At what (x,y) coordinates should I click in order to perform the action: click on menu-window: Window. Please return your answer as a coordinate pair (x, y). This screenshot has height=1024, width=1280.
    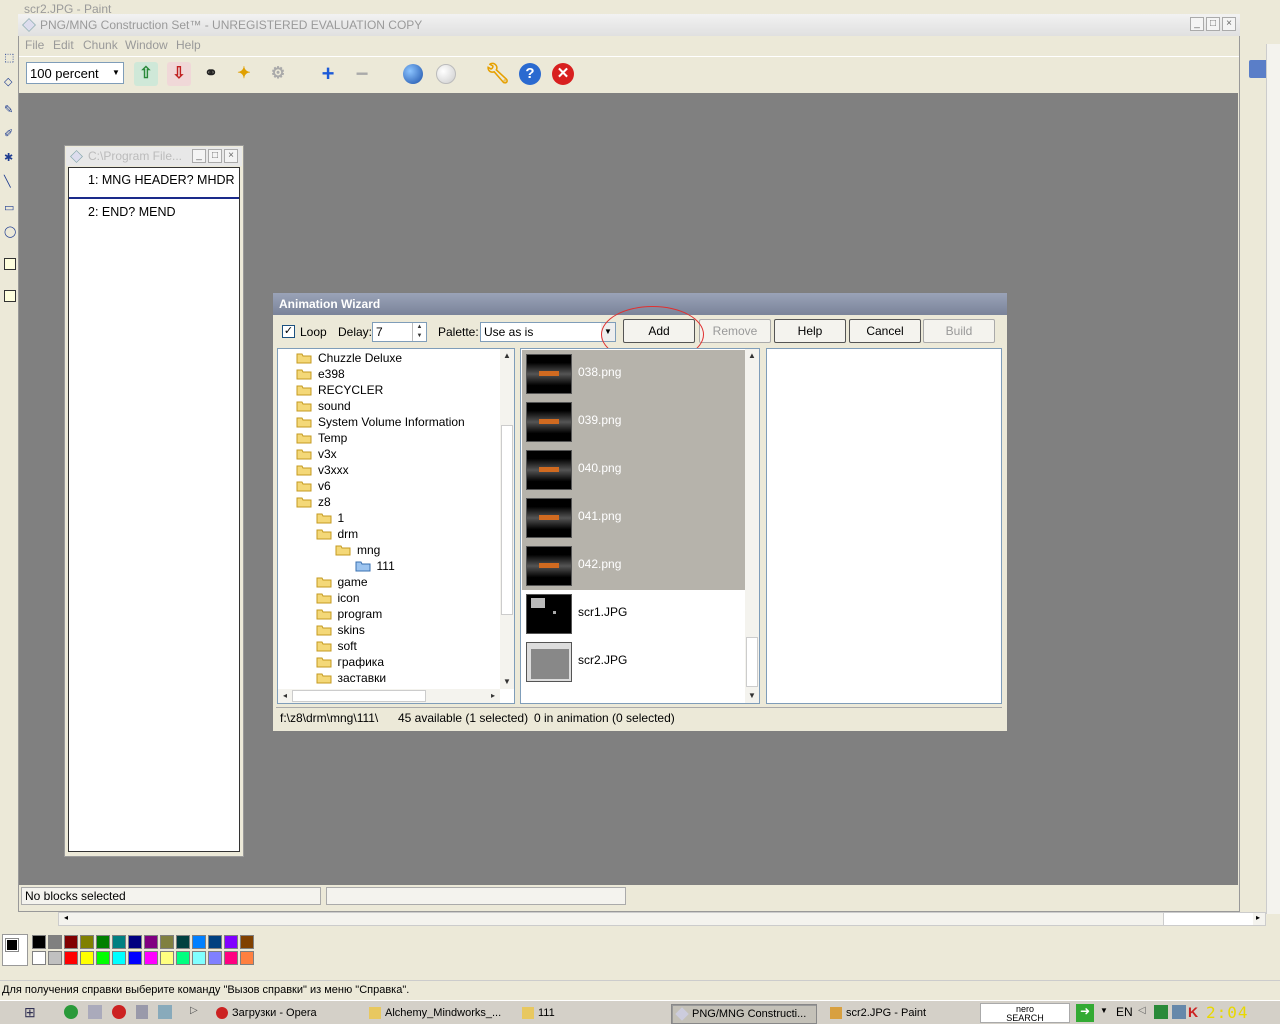
    Looking at the image, I should click on (146, 45).